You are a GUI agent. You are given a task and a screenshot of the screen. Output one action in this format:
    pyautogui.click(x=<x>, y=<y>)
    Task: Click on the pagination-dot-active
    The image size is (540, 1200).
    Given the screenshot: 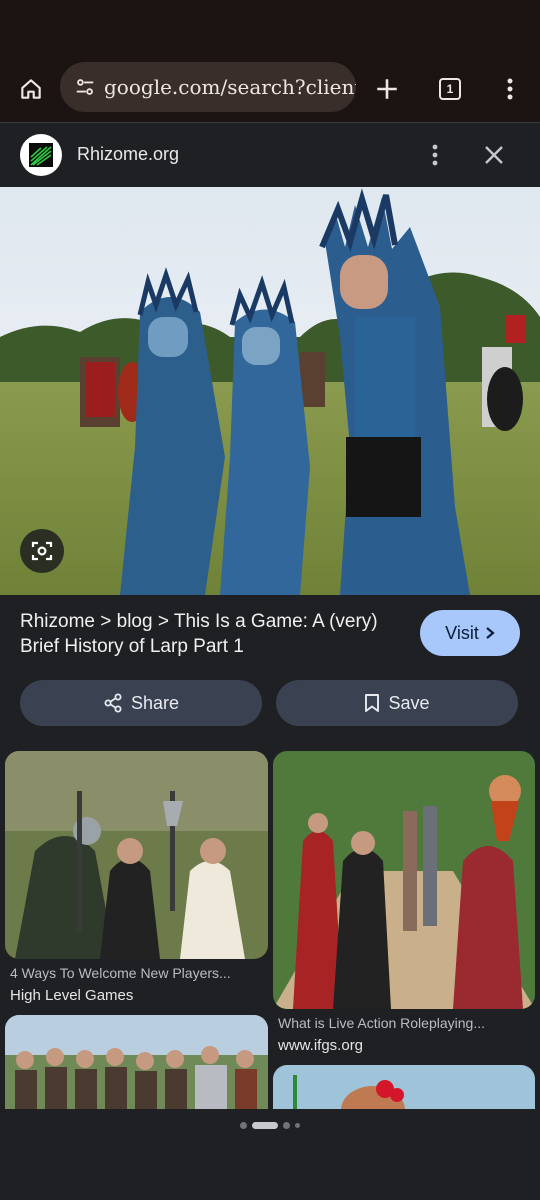 What is the action you would take?
    pyautogui.click(x=265, y=1125)
    